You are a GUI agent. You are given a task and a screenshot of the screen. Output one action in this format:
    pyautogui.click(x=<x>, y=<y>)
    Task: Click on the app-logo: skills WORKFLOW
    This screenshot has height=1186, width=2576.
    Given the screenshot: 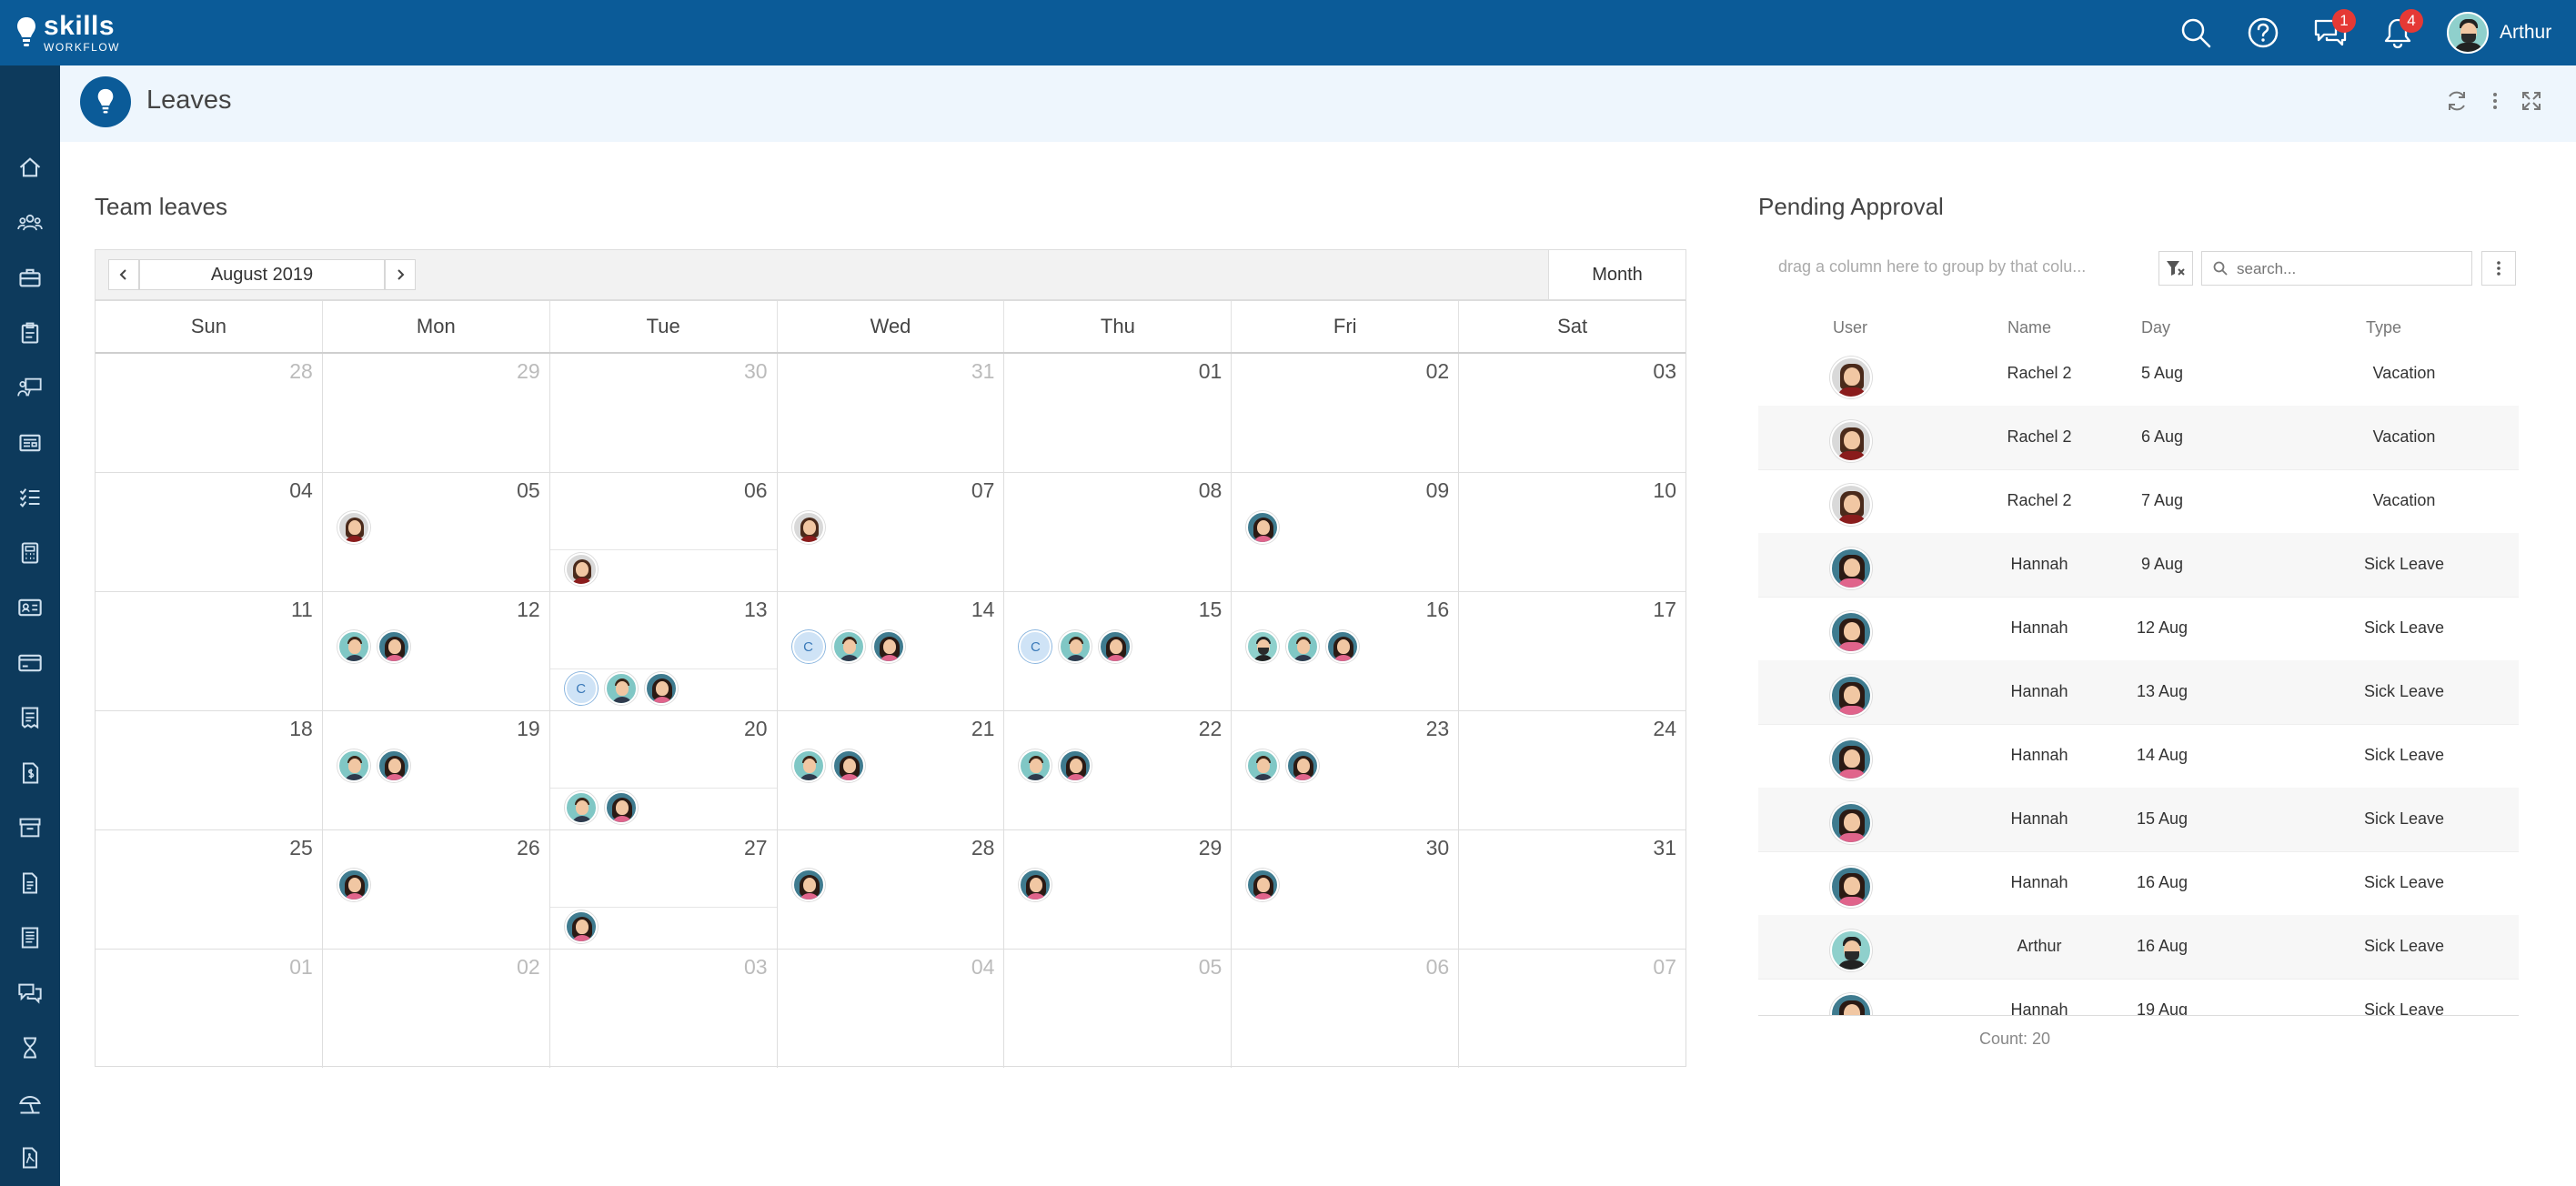 What is the action you would take?
    pyautogui.click(x=68, y=32)
    